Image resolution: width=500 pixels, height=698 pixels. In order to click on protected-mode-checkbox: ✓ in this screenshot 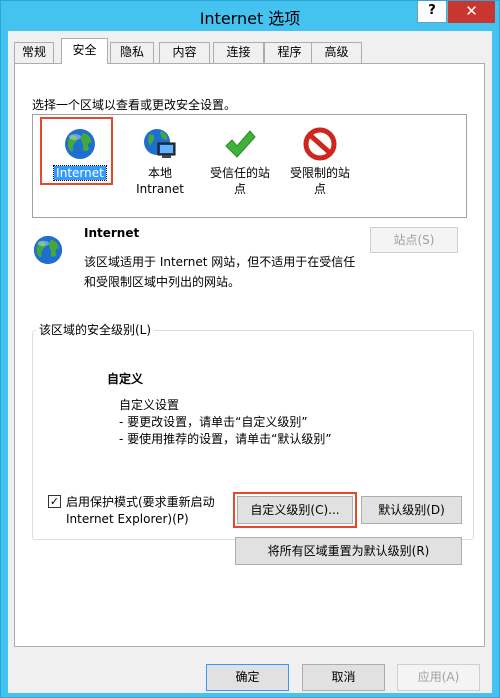, I will do `click(54, 501)`.